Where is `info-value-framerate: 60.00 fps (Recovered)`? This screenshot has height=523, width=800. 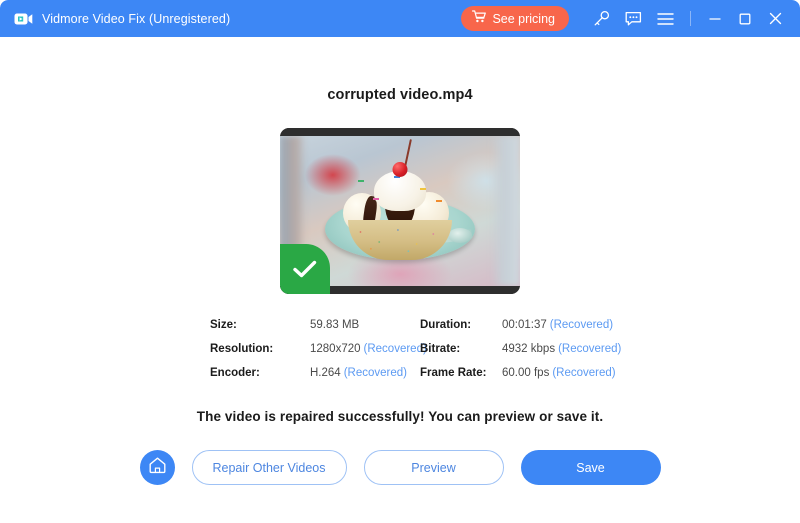
info-value-framerate: 60.00 fps (Recovered) is located at coordinates (561, 373).